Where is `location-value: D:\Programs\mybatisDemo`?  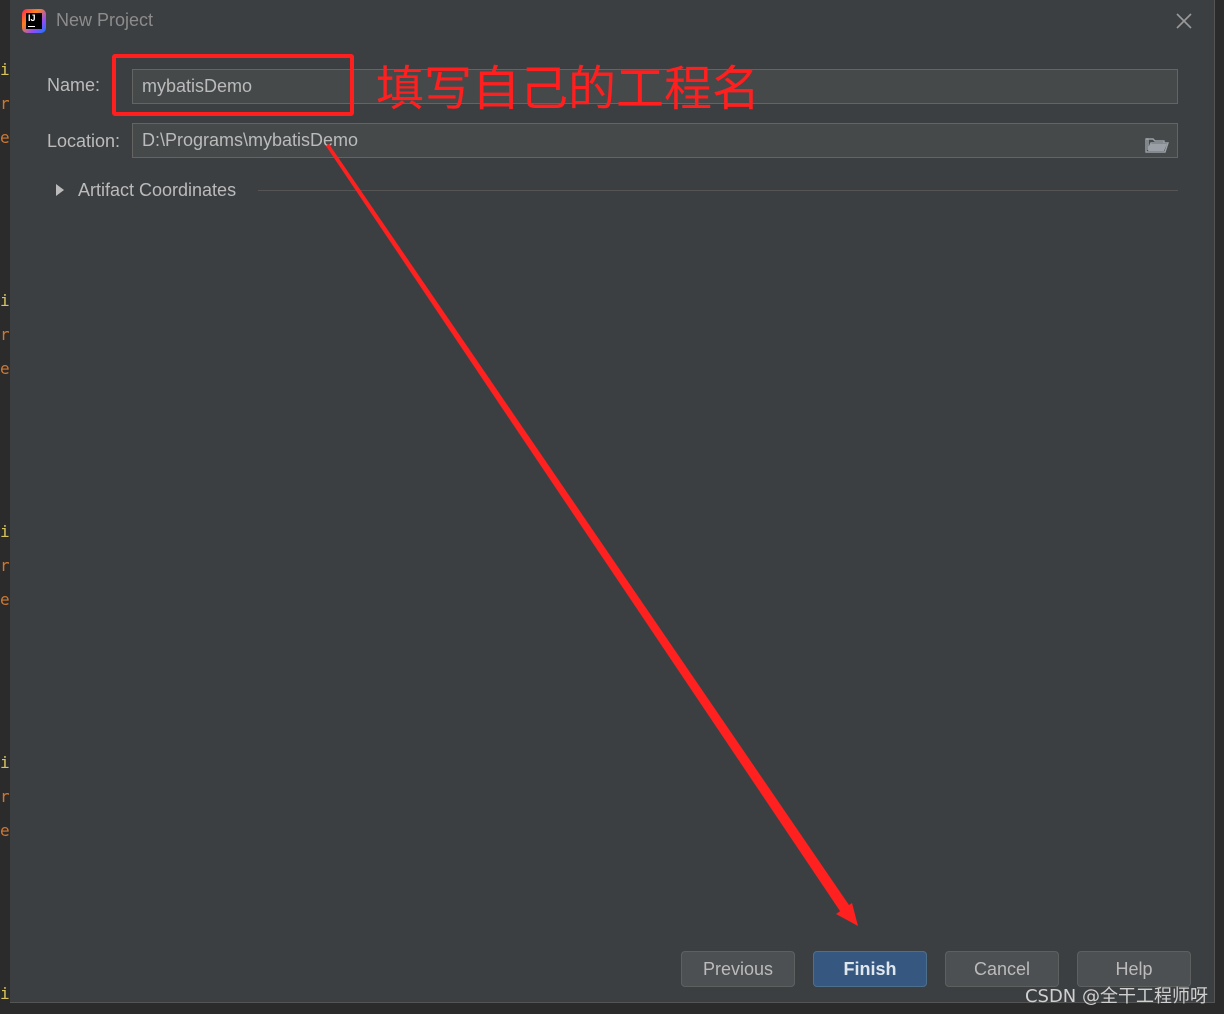
location-value: D:\Programs\mybatisDemo is located at coordinates (250, 140).